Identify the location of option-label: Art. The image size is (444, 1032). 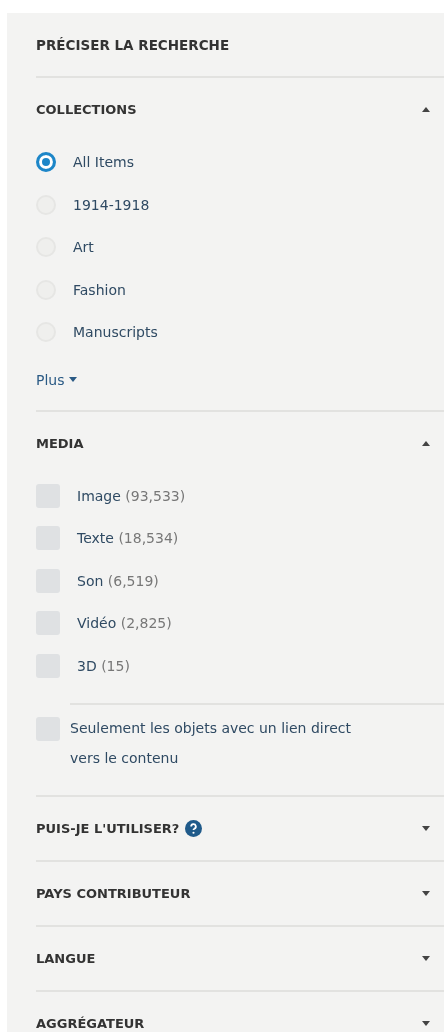
(83, 247).